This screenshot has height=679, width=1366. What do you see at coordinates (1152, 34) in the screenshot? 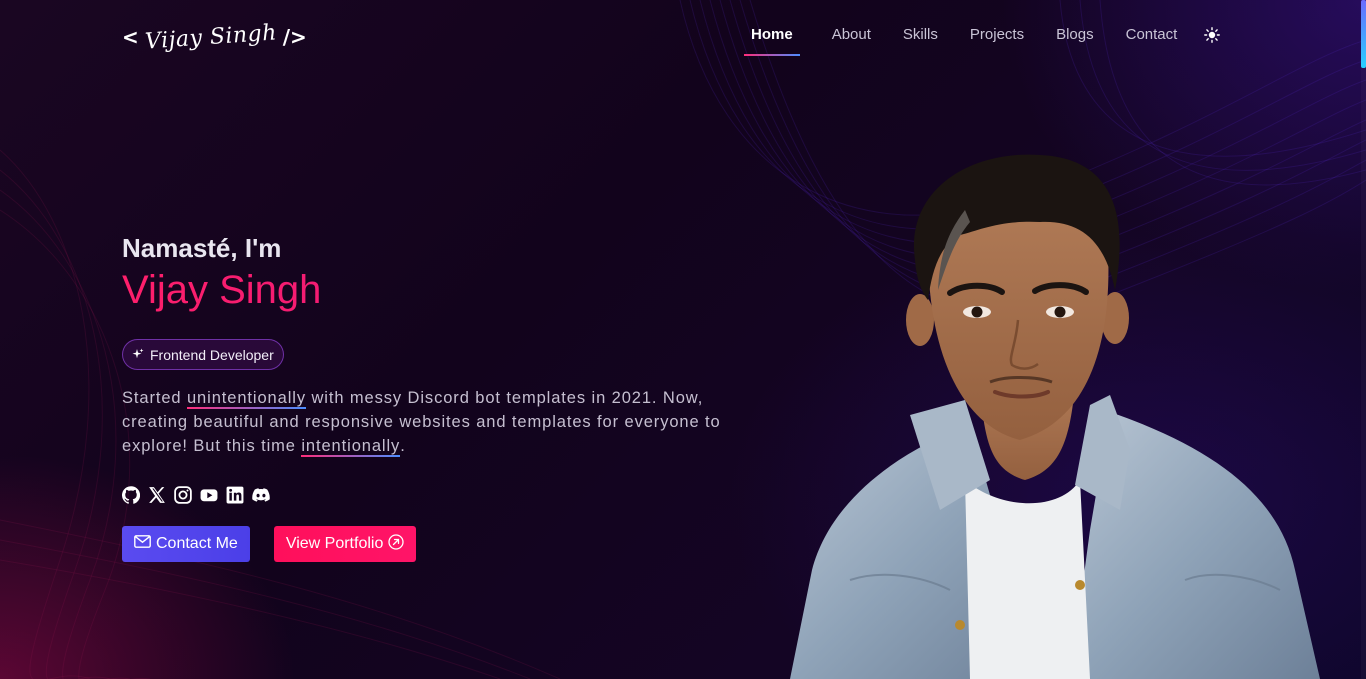
I see `nav-link-contact: Contact` at bounding box center [1152, 34].